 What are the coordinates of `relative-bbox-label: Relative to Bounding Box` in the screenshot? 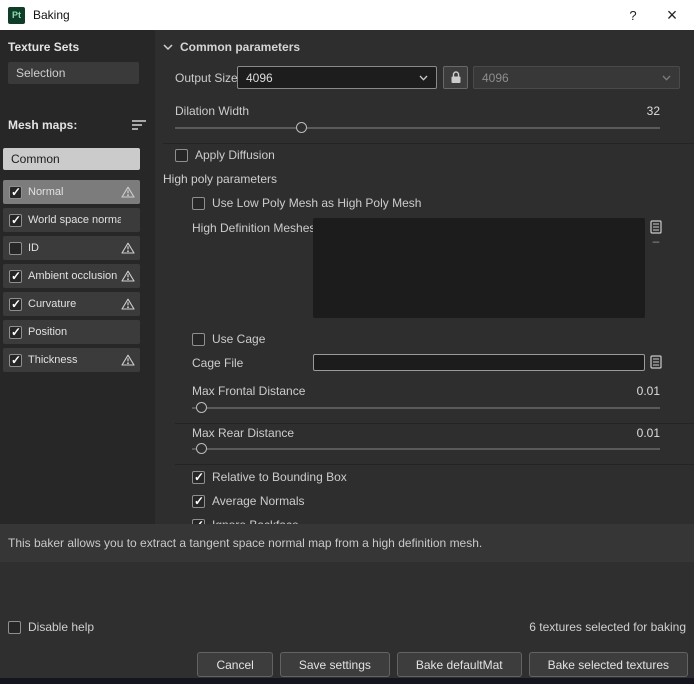 It's located at (279, 477).